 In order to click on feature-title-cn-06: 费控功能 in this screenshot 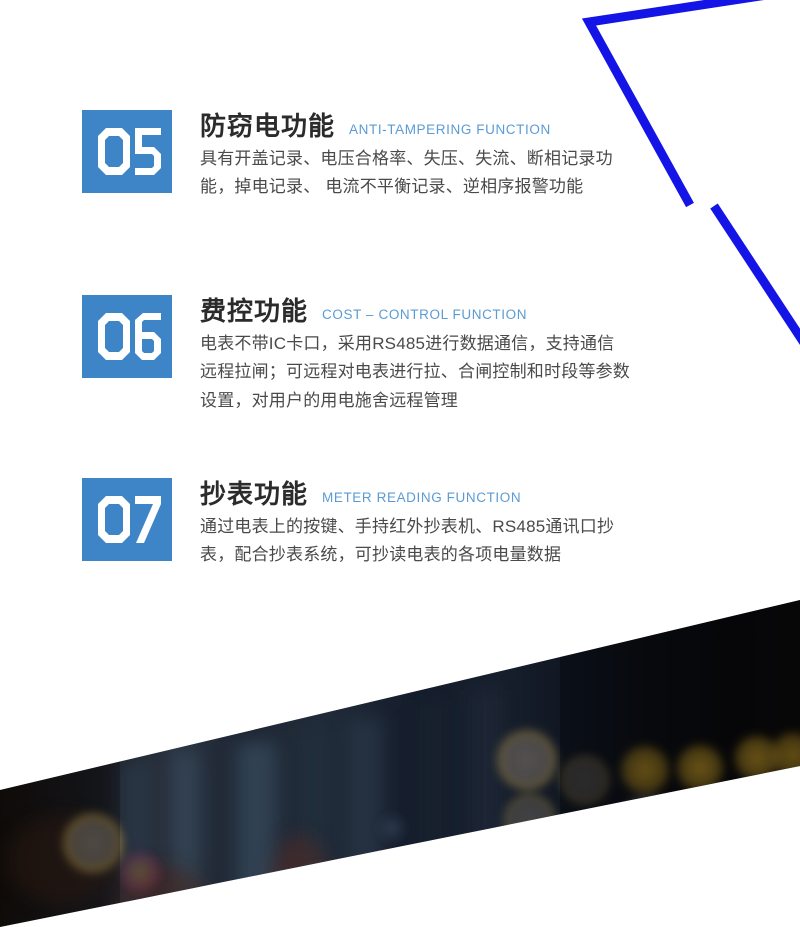, I will do `click(254, 311)`.